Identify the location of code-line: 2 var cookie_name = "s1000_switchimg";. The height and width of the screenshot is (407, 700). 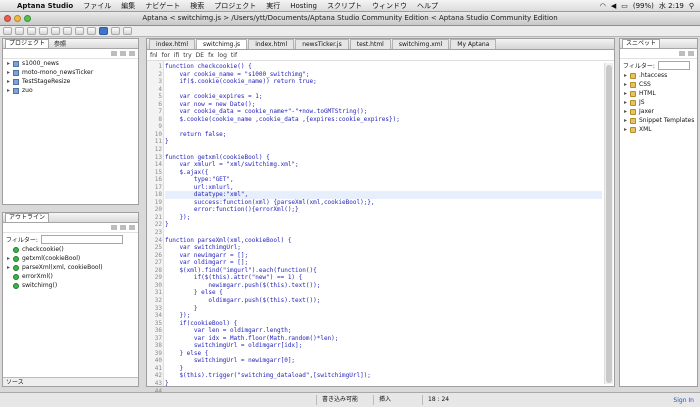
(380, 75).